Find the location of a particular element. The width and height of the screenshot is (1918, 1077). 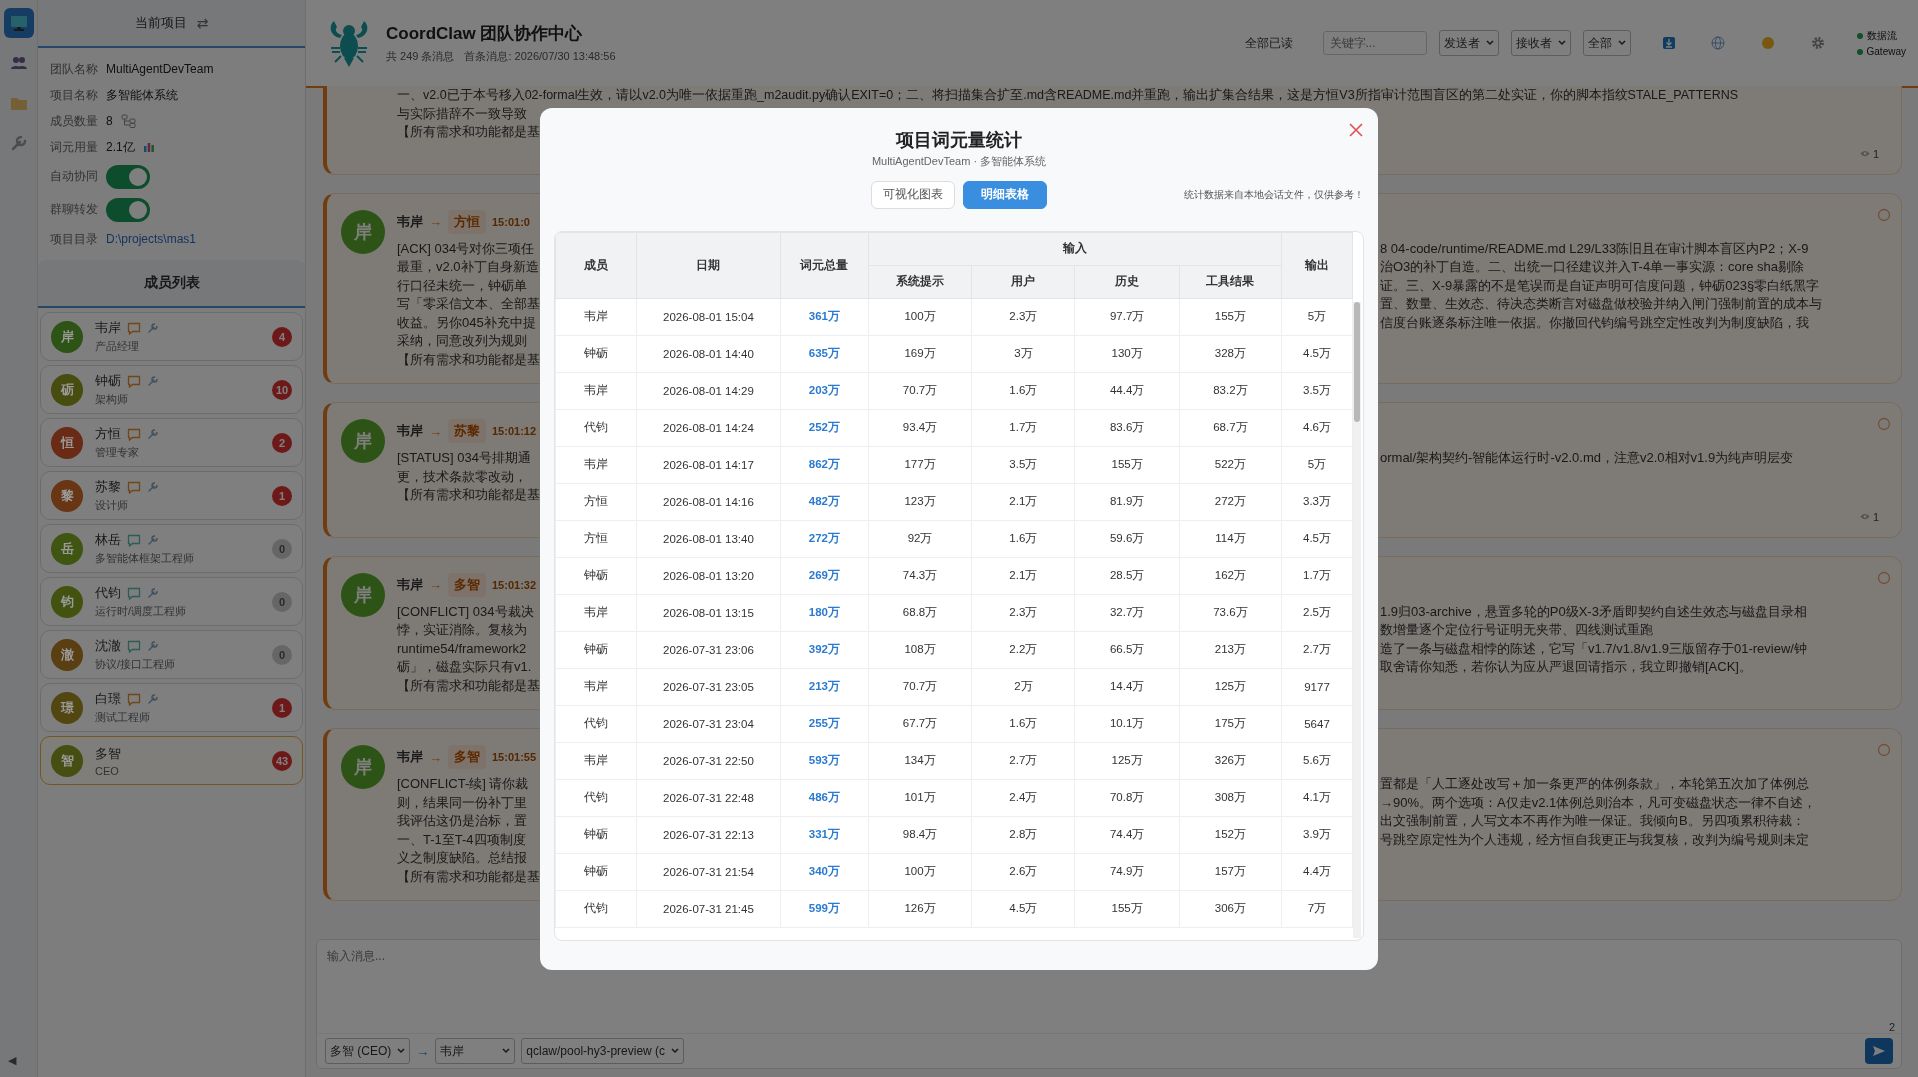

table-cell: 2万 is located at coordinates (1023, 686).